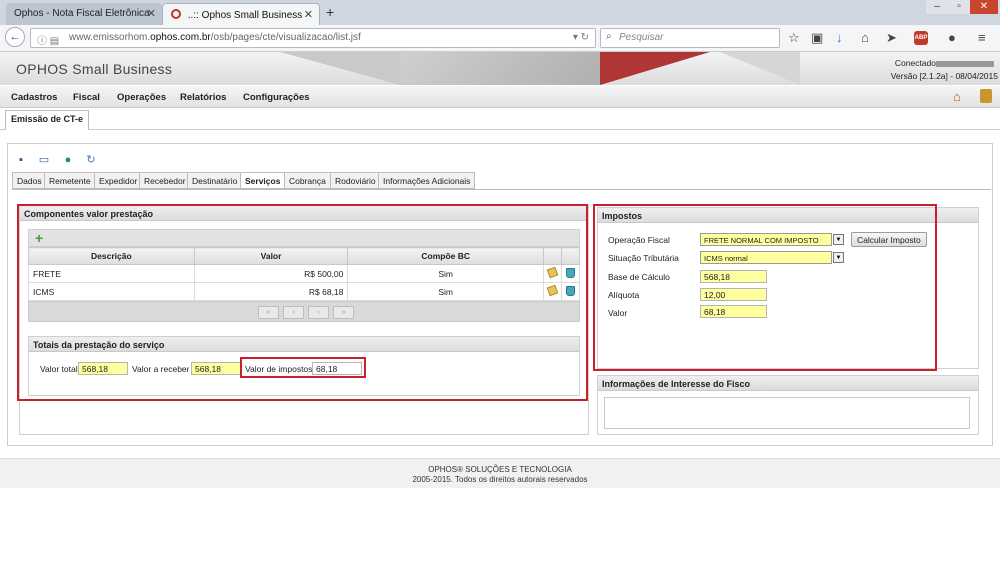  Describe the element at coordinates (21, 160) in the screenshot. I see `save-icon: ▪` at that location.